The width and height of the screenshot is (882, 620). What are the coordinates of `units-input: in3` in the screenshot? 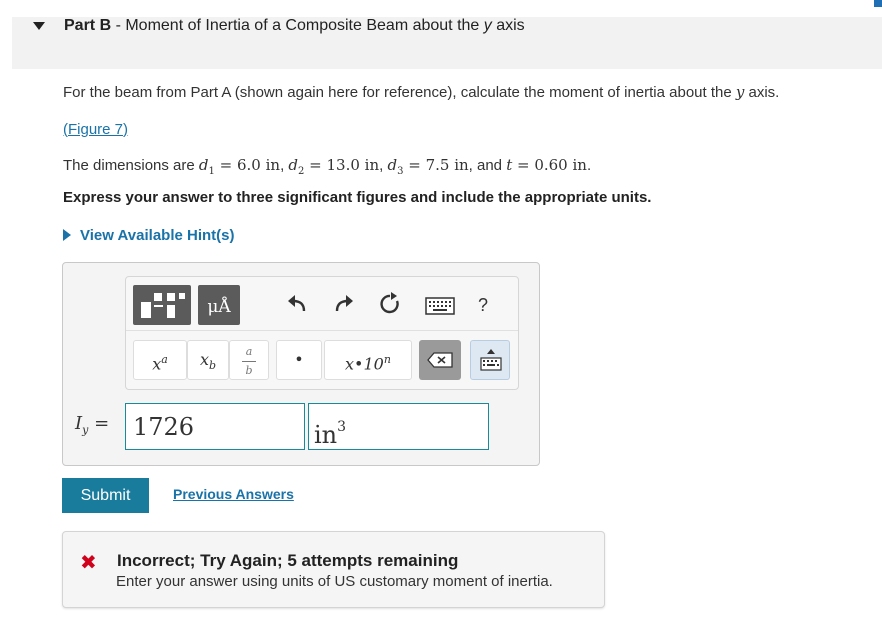 It's located at (398, 426).